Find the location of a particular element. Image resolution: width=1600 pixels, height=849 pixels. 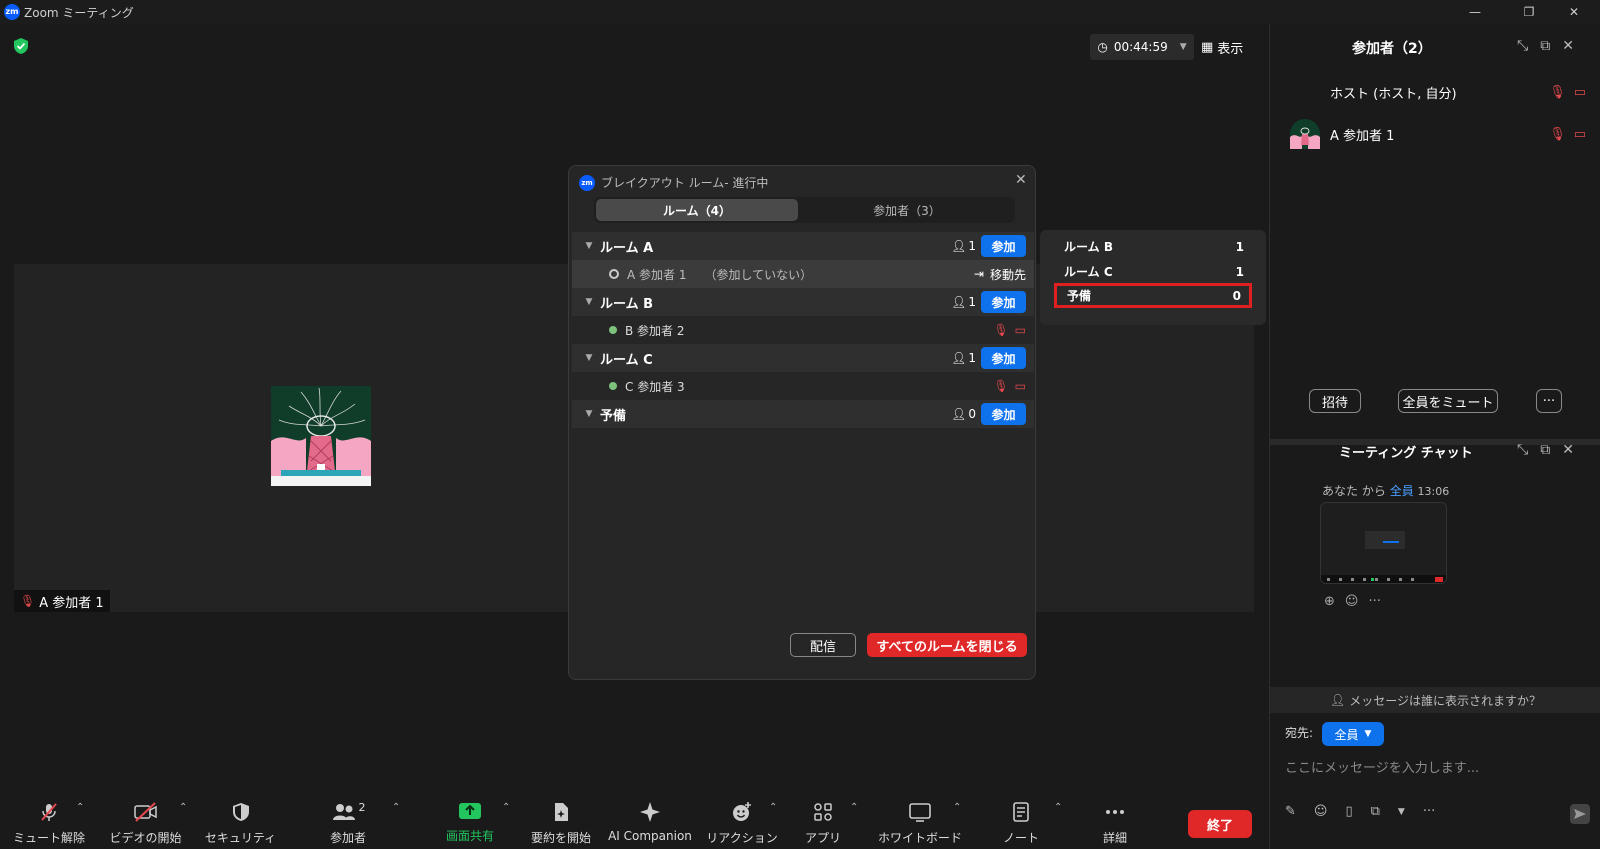

room-row-spare: ▼ 予備 👤︎ 0 参加 is located at coordinates (803, 414).